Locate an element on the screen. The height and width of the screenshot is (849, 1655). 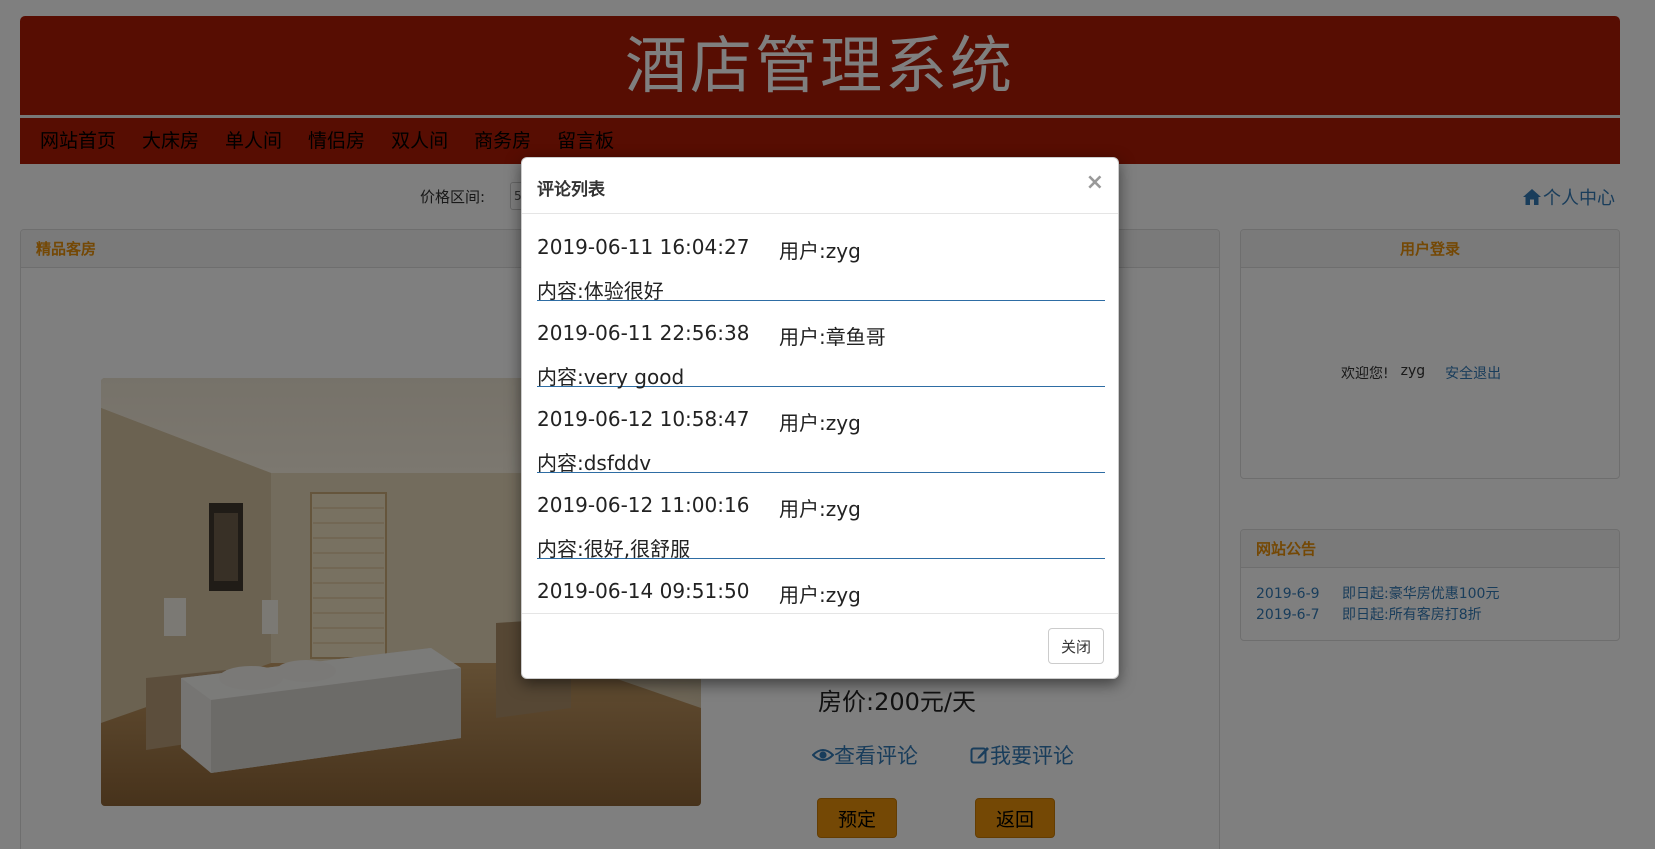
comment-item: 2019-06-14 09:51:50 用户:zyg is located at coordinates (821, 587).